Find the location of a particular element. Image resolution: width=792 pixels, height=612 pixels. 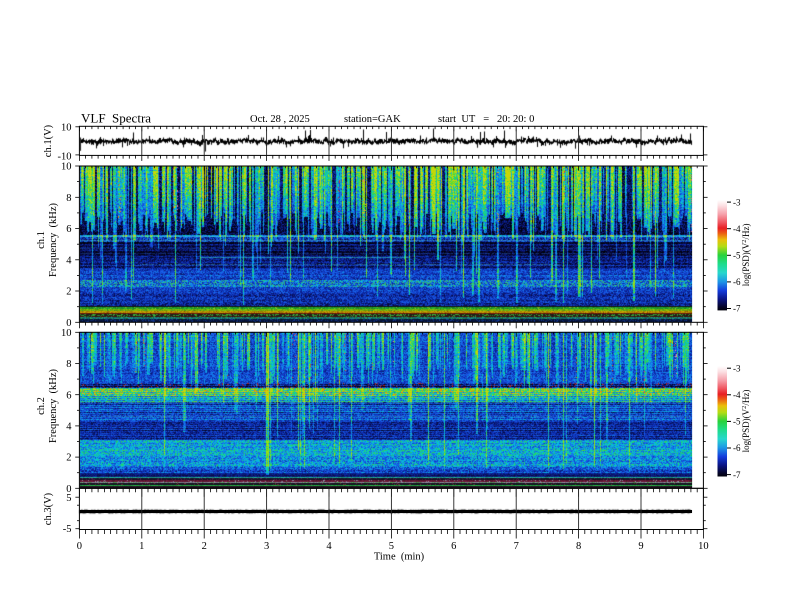

svg-text: ch.3(V) is located at coordinates (48, 508).